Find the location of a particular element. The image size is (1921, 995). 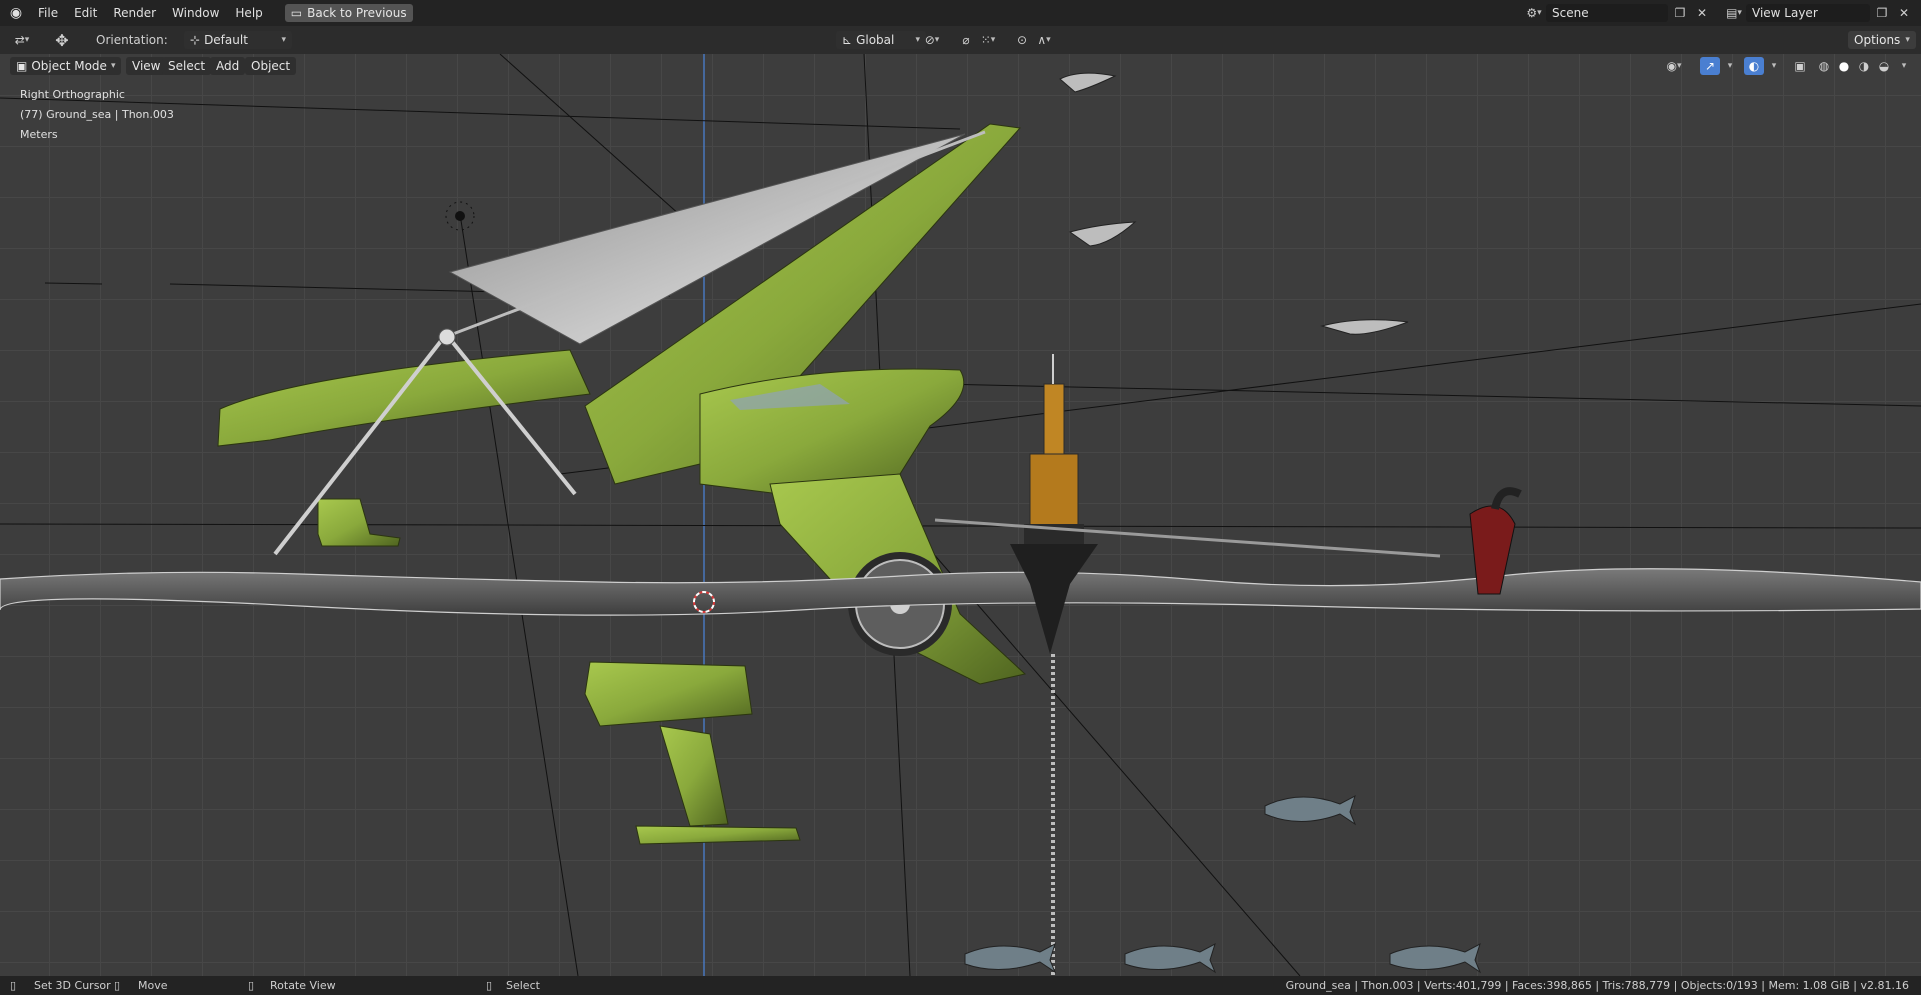

object-mode-icon: ▣ is located at coordinates (22, 66).